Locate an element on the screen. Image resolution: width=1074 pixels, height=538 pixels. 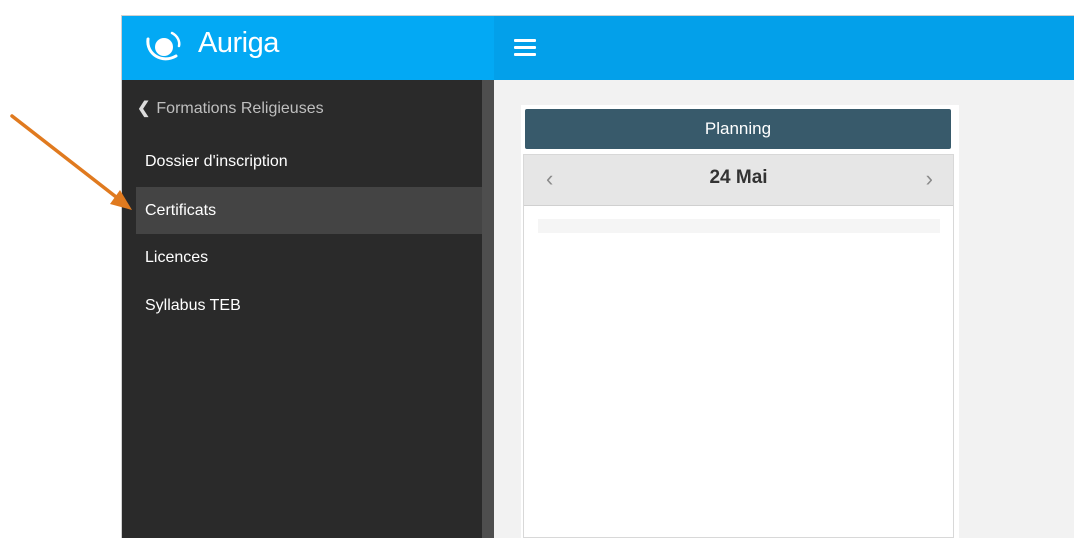
sidebar-back-link: ❮ Formations Religieuses is located at coordinates (230, 108).